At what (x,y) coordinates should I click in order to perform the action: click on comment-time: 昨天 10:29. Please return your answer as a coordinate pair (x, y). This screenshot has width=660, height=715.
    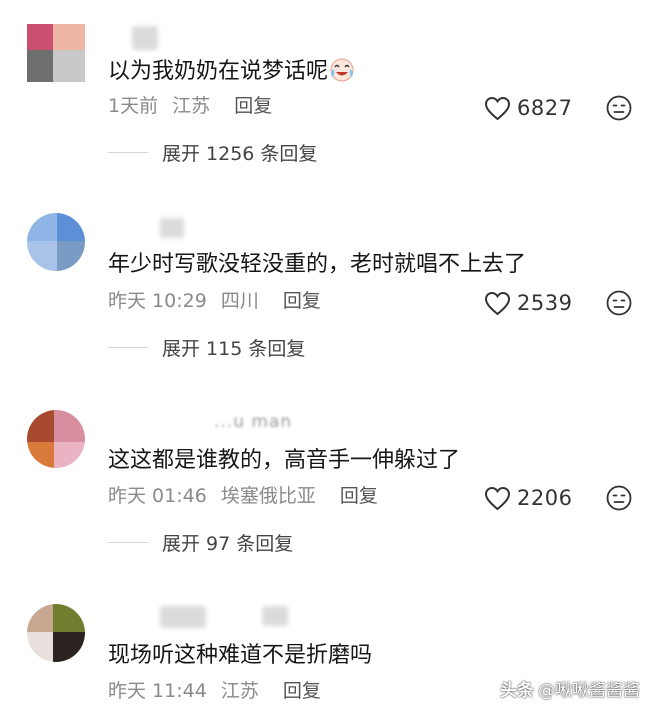
    Looking at the image, I should click on (157, 301).